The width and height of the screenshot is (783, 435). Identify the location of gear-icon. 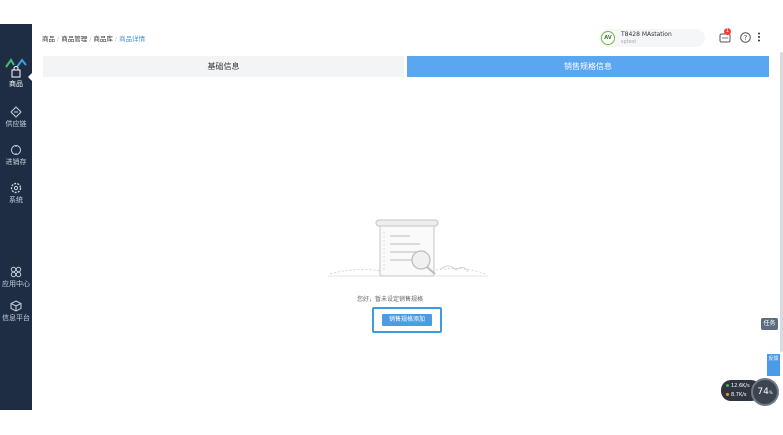
(16, 188).